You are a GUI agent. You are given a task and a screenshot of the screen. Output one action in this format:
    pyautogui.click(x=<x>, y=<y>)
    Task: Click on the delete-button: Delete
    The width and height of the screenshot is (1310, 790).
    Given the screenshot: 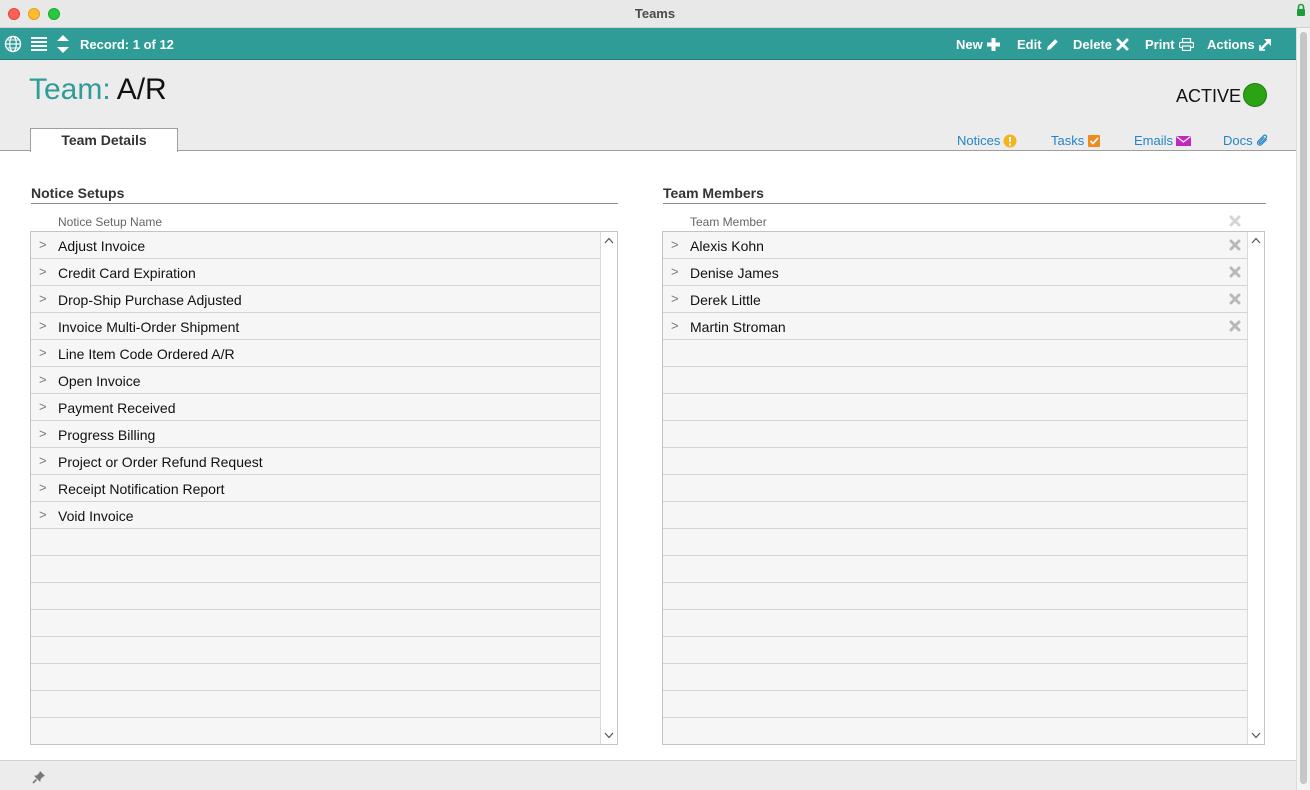 What is the action you would take?
    pyautogui.click(x=1101, y=44)
    